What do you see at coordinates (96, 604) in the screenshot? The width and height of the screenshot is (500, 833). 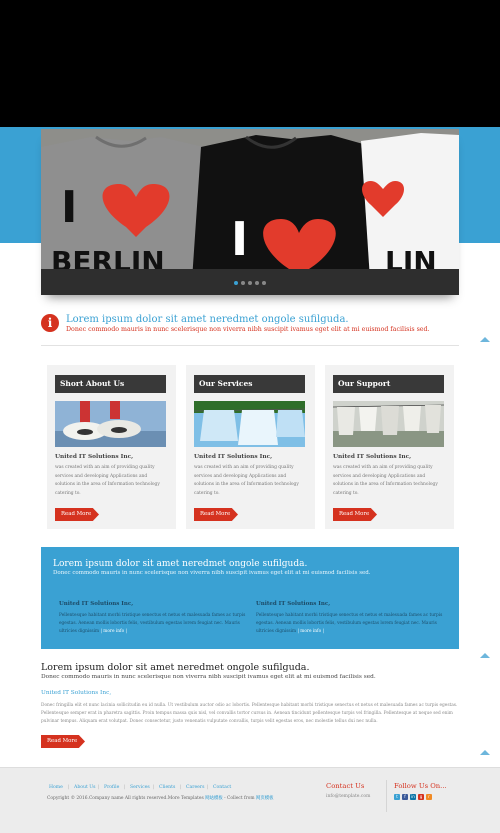 I see `blue-box-left-title: United IT Solutions Inc,` at bounding box center [96, 604].